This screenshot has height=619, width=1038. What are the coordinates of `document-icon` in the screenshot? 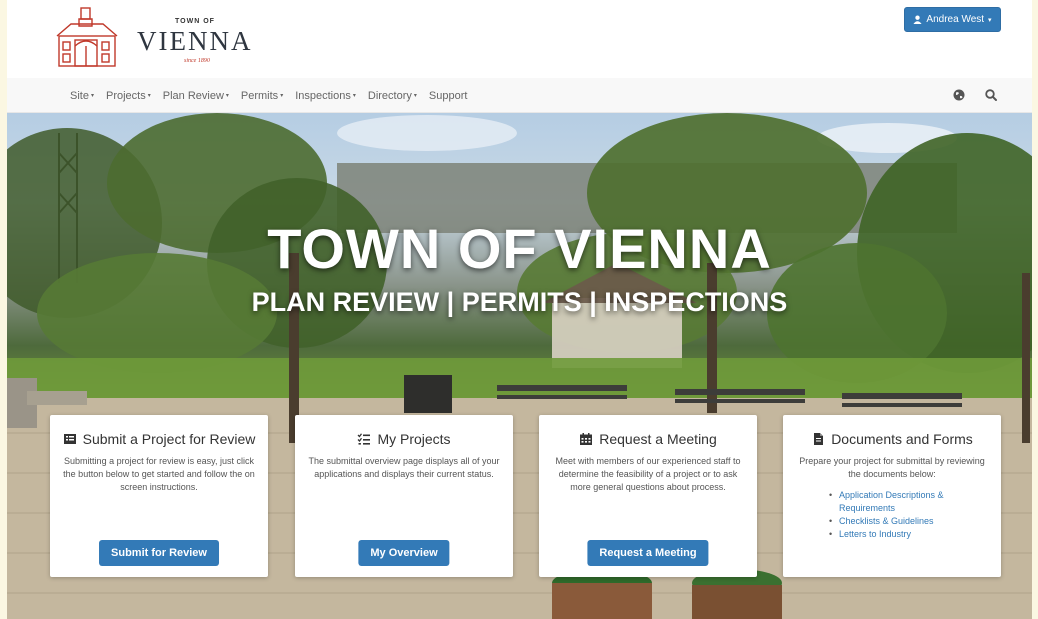 It's located at (819, 439).